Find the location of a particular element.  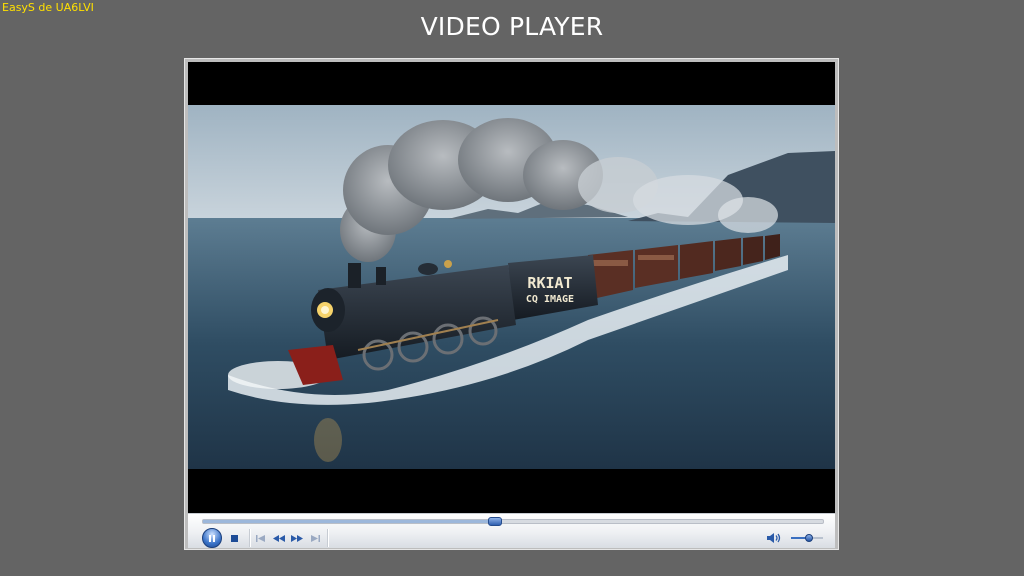

fast-forward-button is located at coordinates (297, 538).